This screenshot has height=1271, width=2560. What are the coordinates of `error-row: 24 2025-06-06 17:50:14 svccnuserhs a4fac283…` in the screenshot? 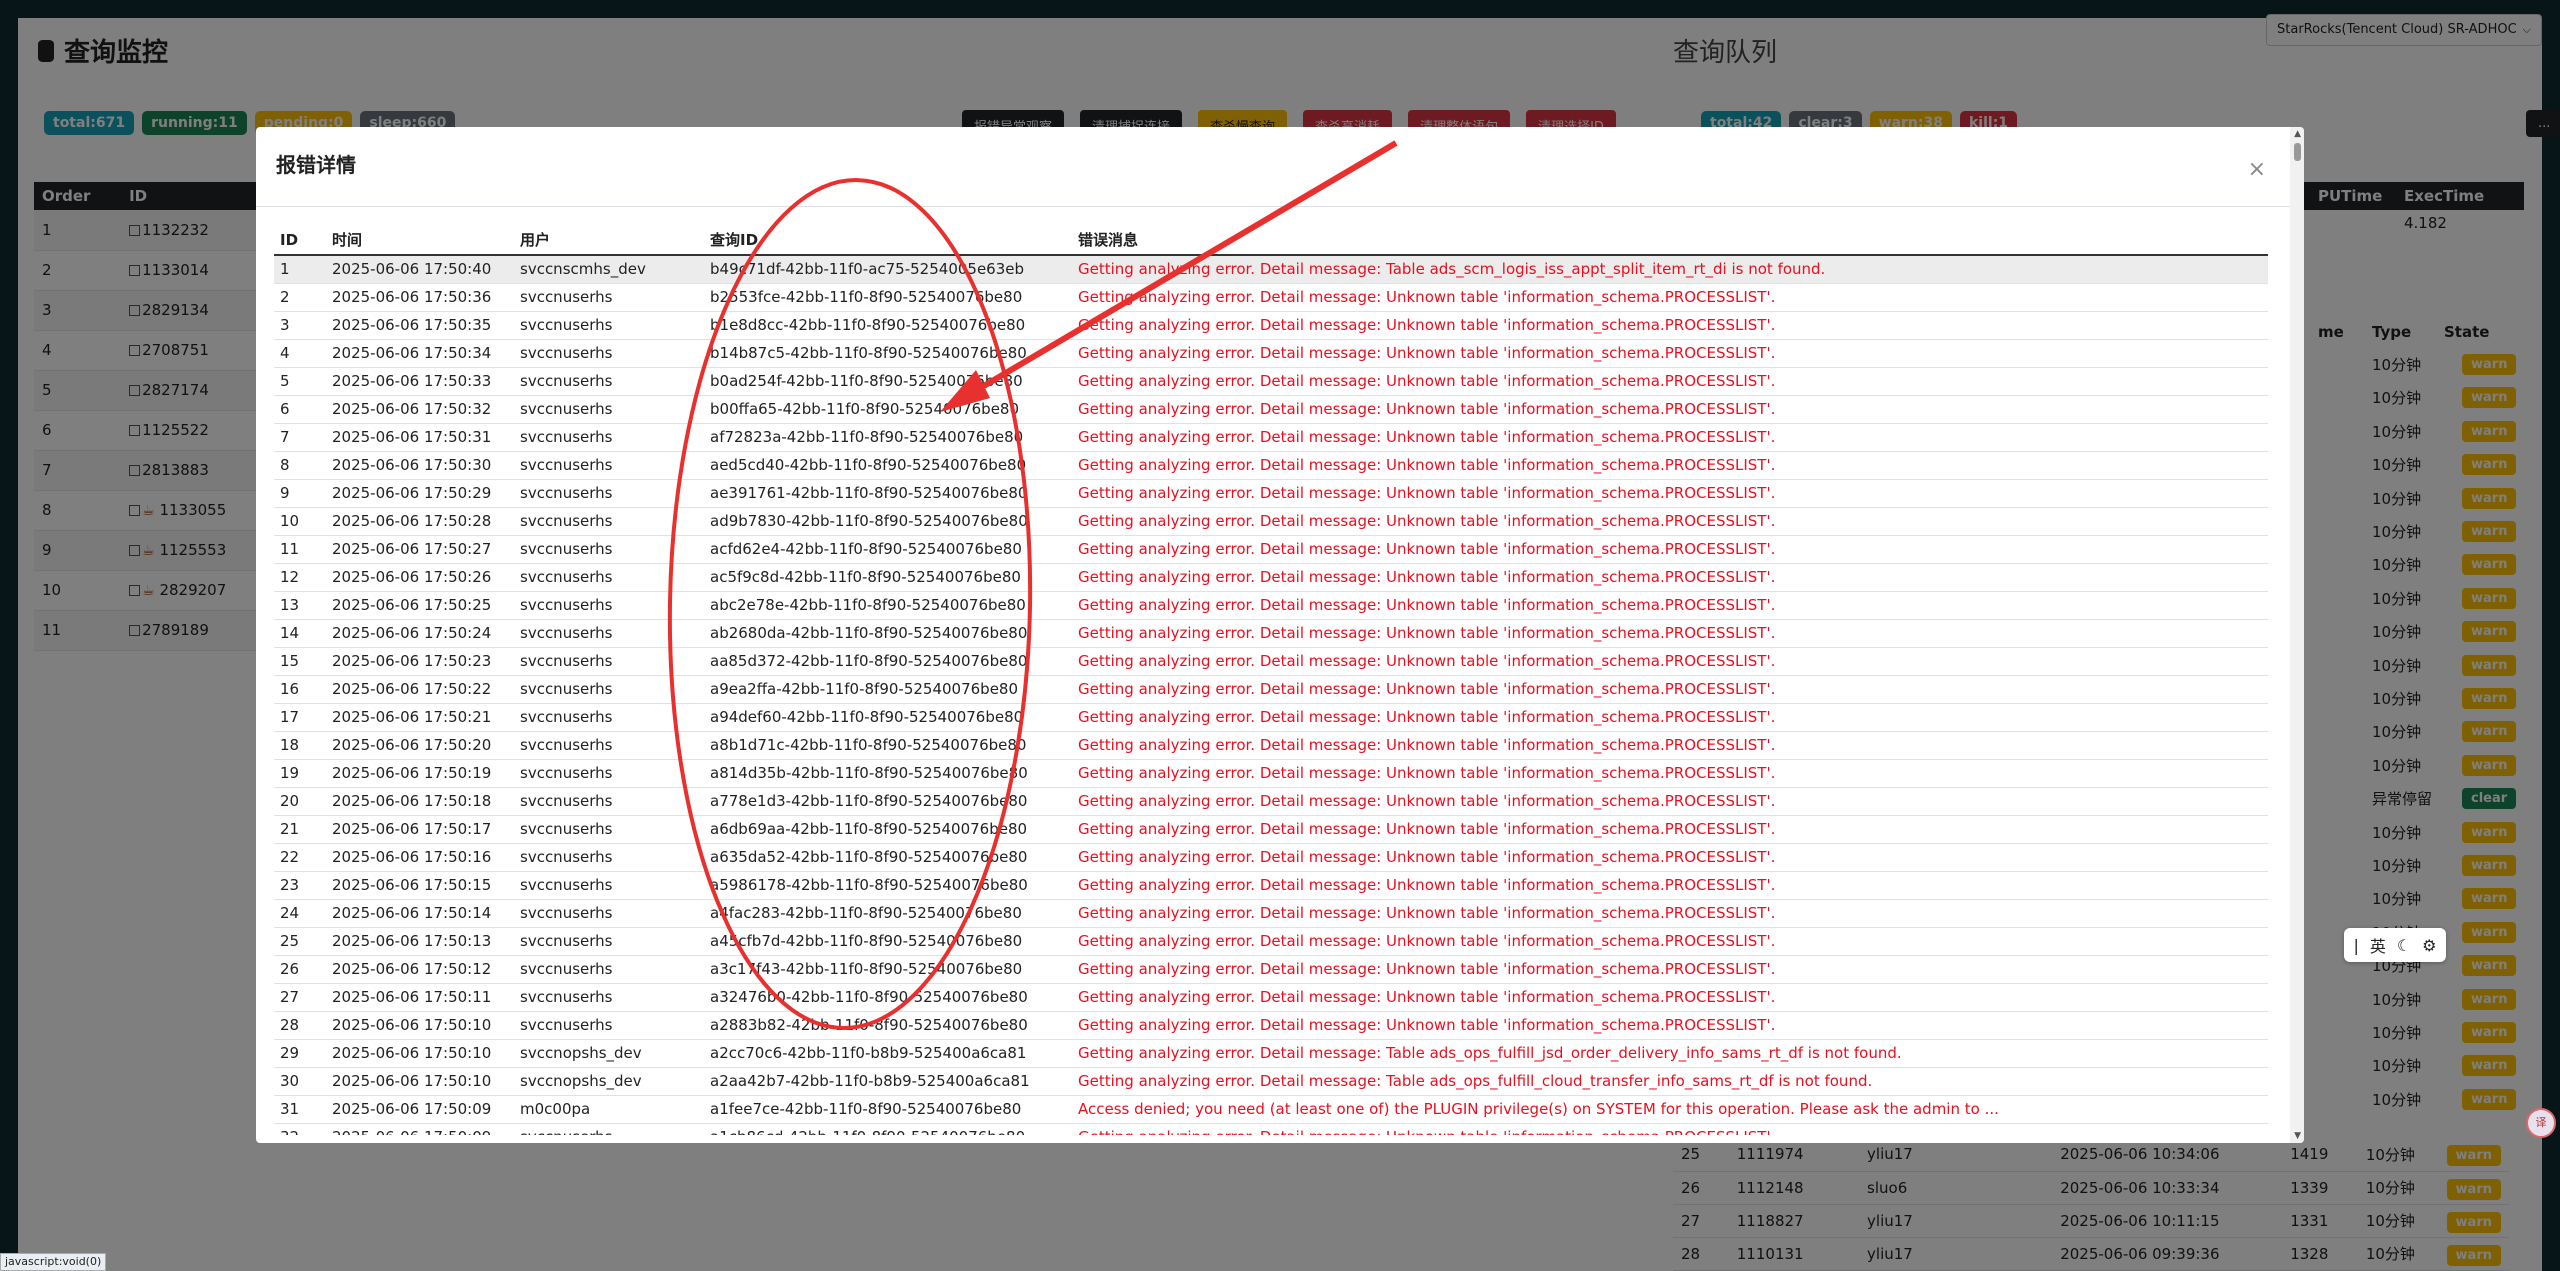 It's located at (1271, 913).